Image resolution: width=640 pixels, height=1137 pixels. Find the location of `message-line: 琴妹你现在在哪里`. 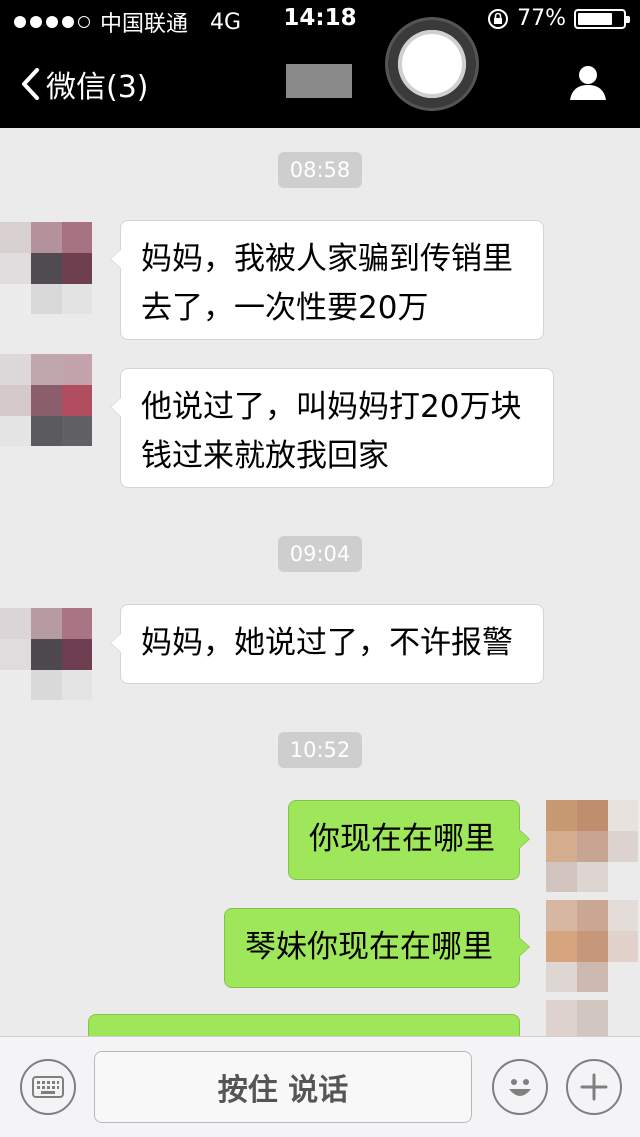

message-line: 琴妹你现在在哪里 is located at coordinates (369, 947).